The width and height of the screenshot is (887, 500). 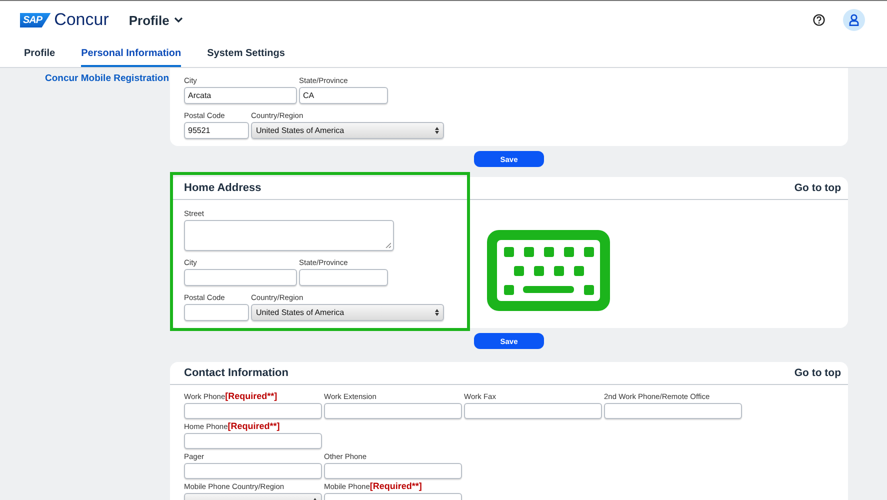 I want to click on chevron-icon, so click(x=179, y=20).